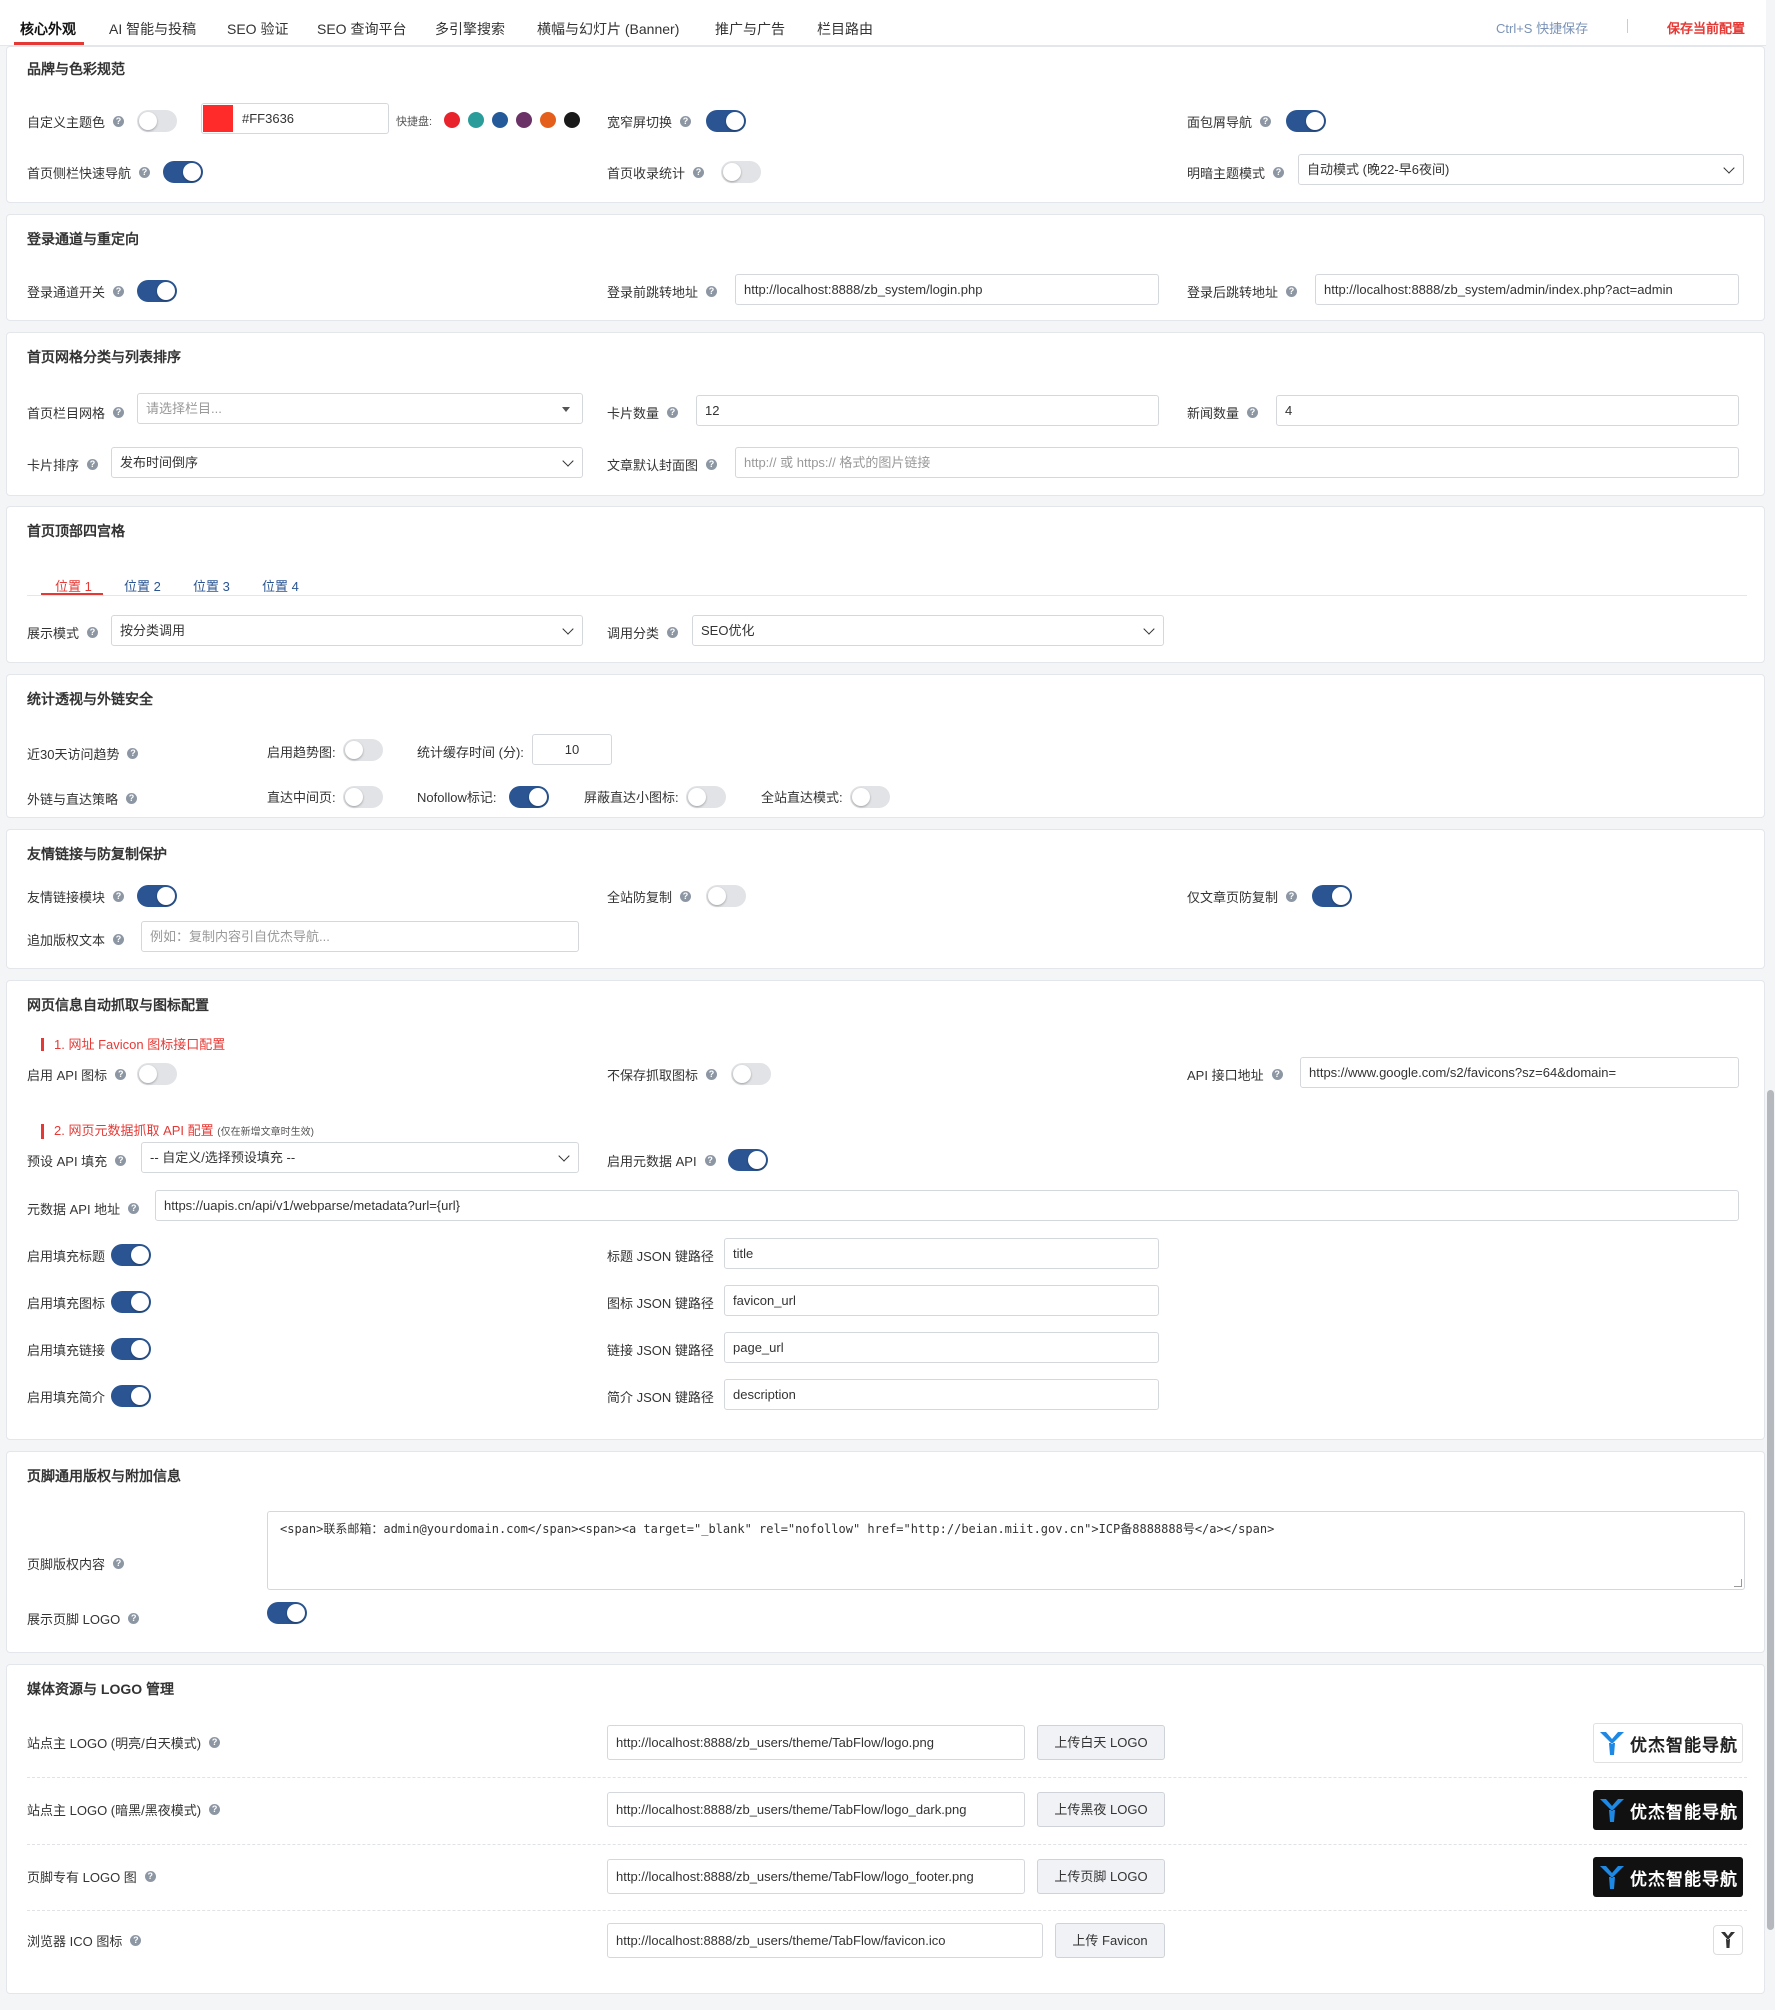  What do you see at coordinates (941, 1300) in the screenshot?
I see `icon-key-input: favicon_url` at bounding box center [941, 1300].